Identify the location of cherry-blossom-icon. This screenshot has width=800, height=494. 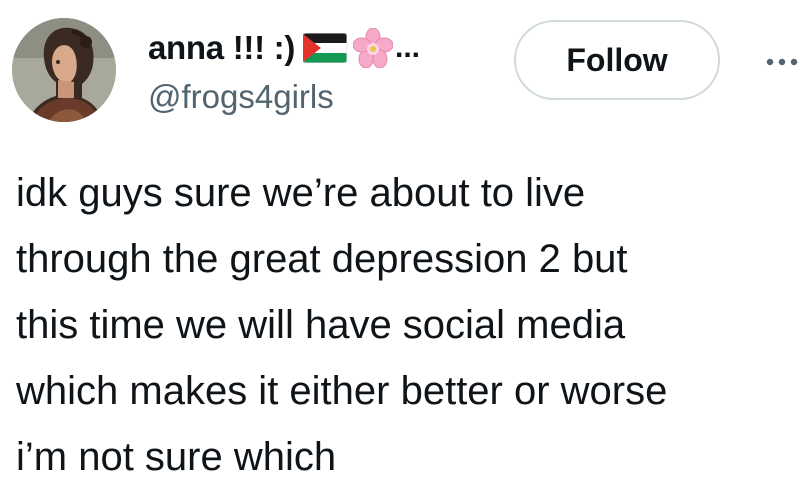
(373, 48).